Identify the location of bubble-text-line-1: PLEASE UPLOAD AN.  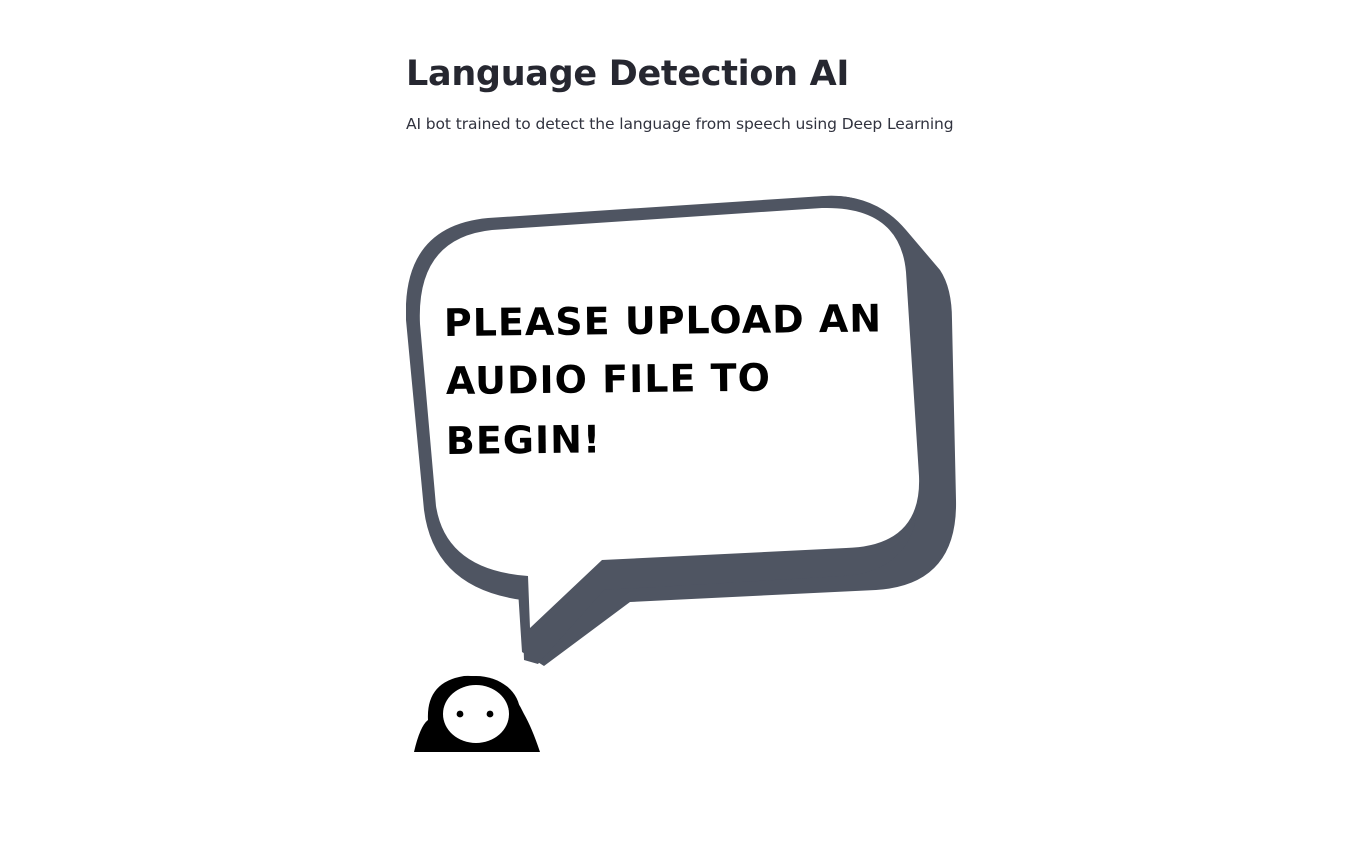
(663, 320).